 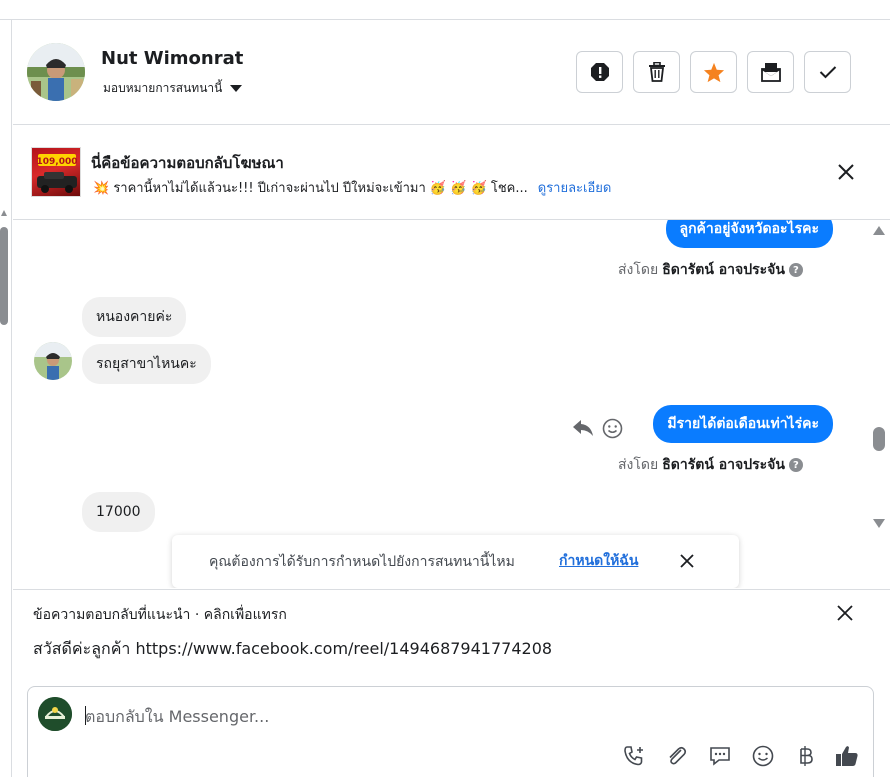 I want to click on emoji-icon, so click(x=763, y=756).